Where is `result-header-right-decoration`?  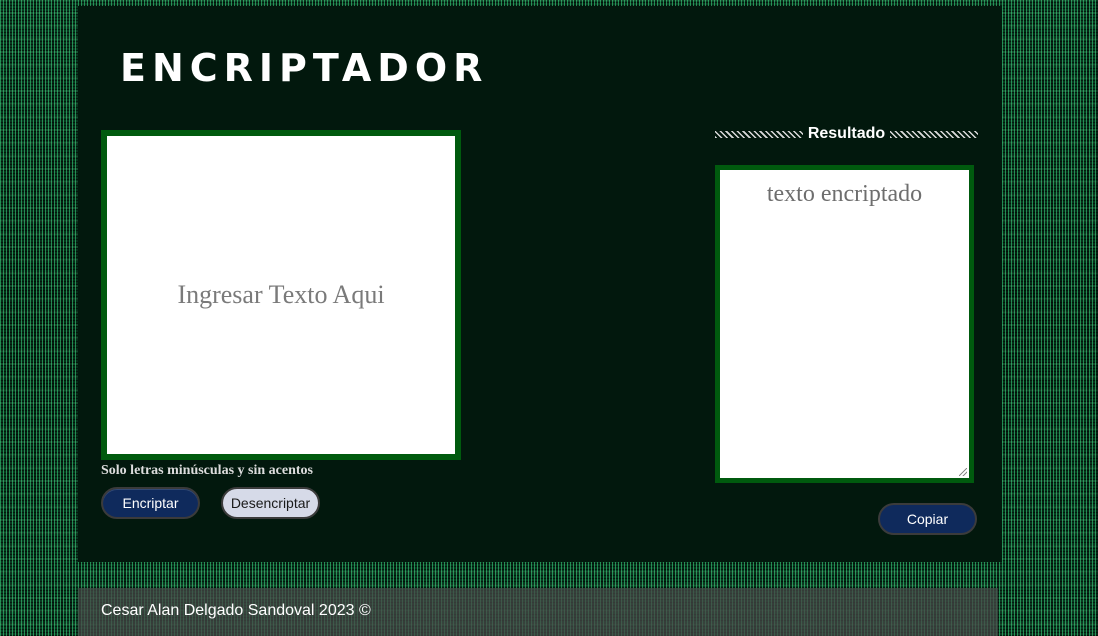
result-header-right-decoration is located at coordinates (934, 134).